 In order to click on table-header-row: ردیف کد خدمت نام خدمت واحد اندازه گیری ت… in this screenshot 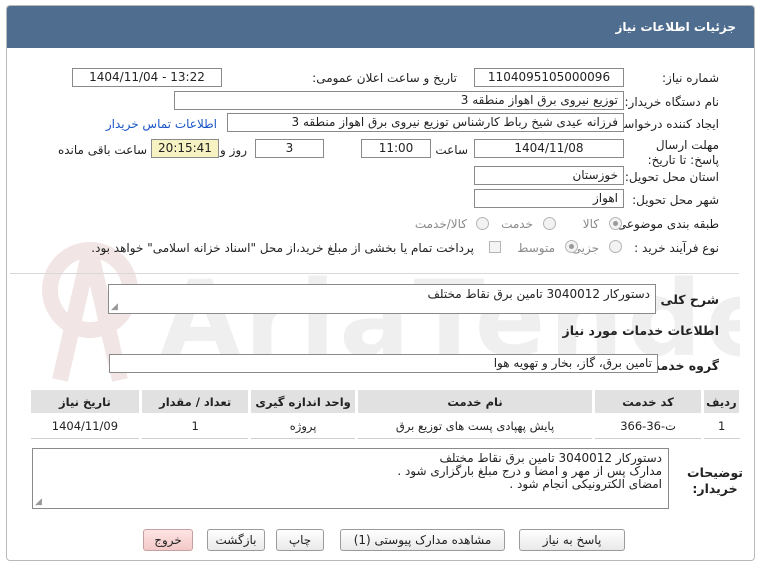, I will do `click(384, 401)`.